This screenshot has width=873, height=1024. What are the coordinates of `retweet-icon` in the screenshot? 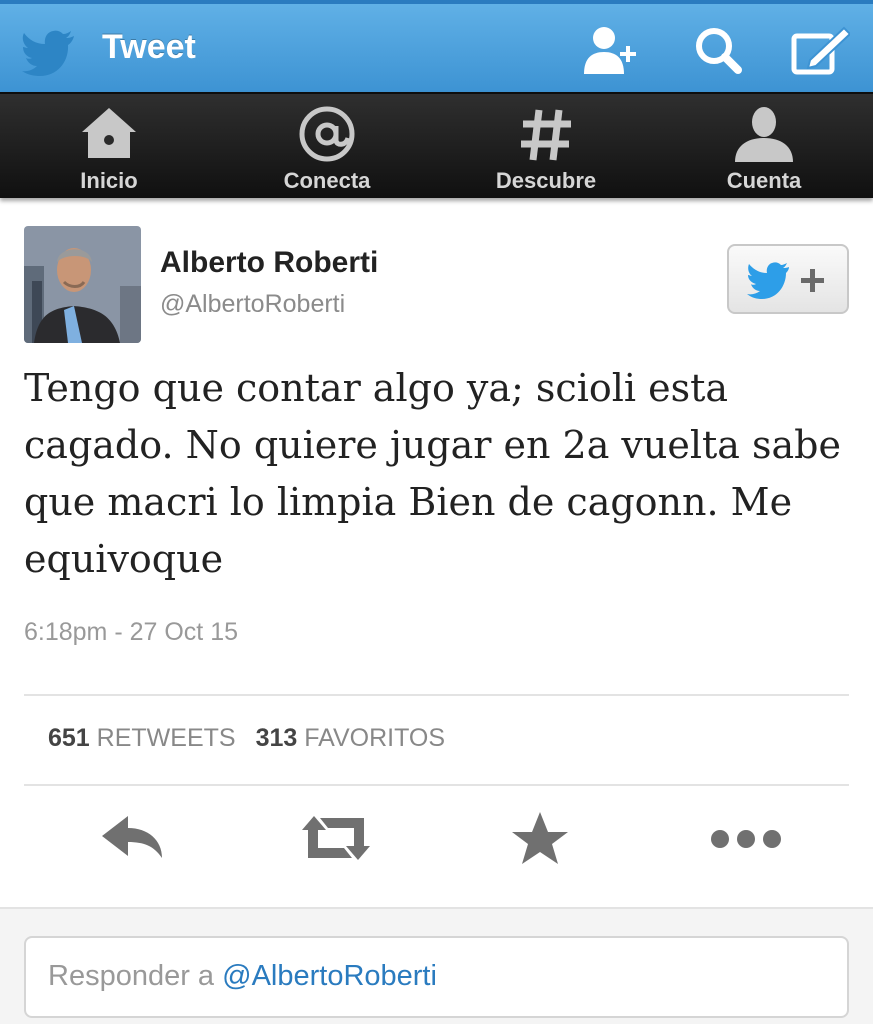 It's located at (336, 838).